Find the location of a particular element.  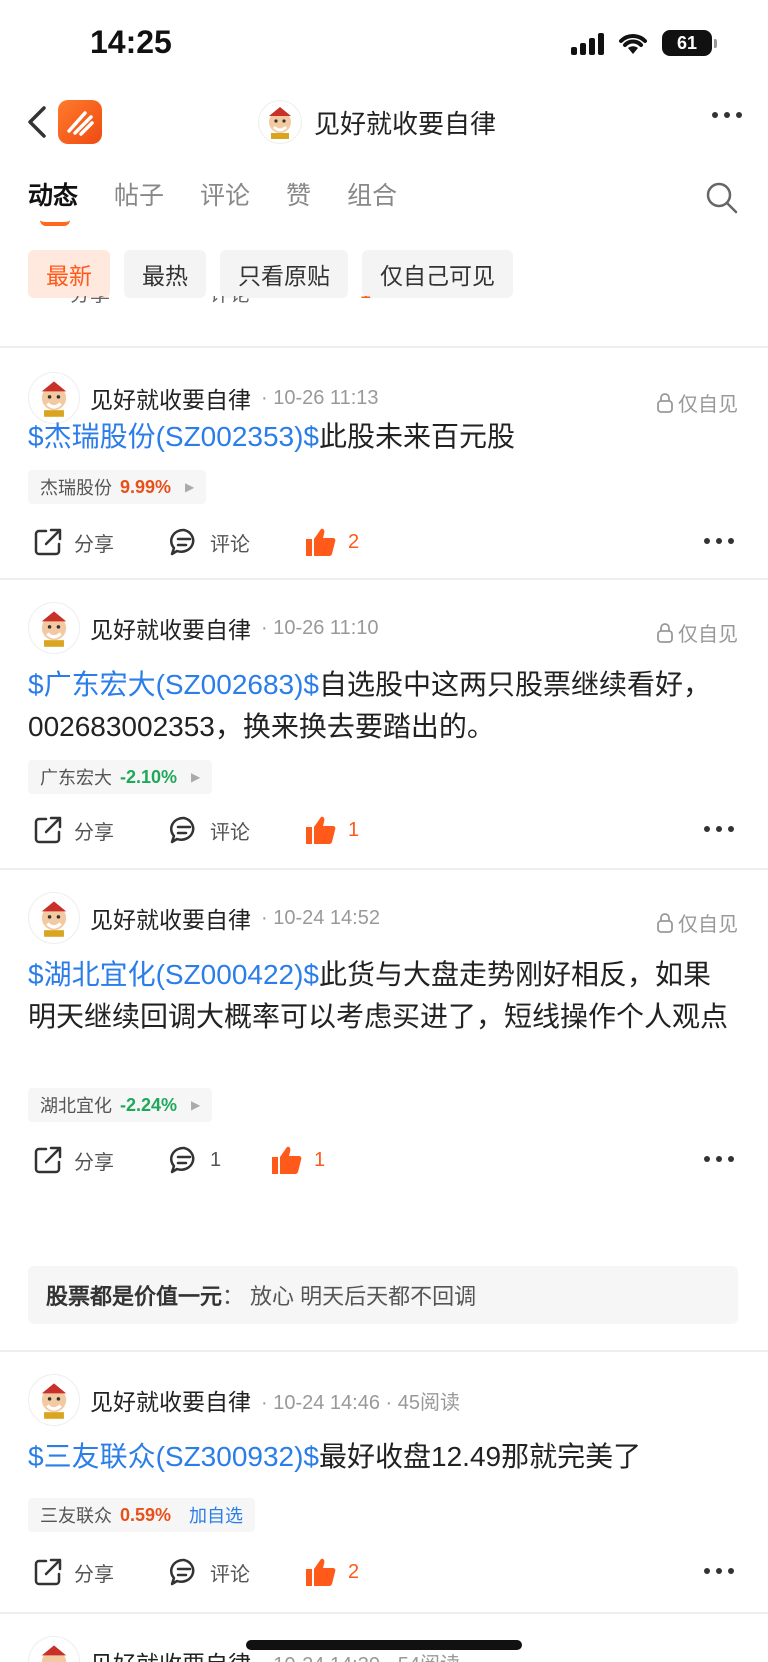

search-icon is located at coordinates (722, 198).